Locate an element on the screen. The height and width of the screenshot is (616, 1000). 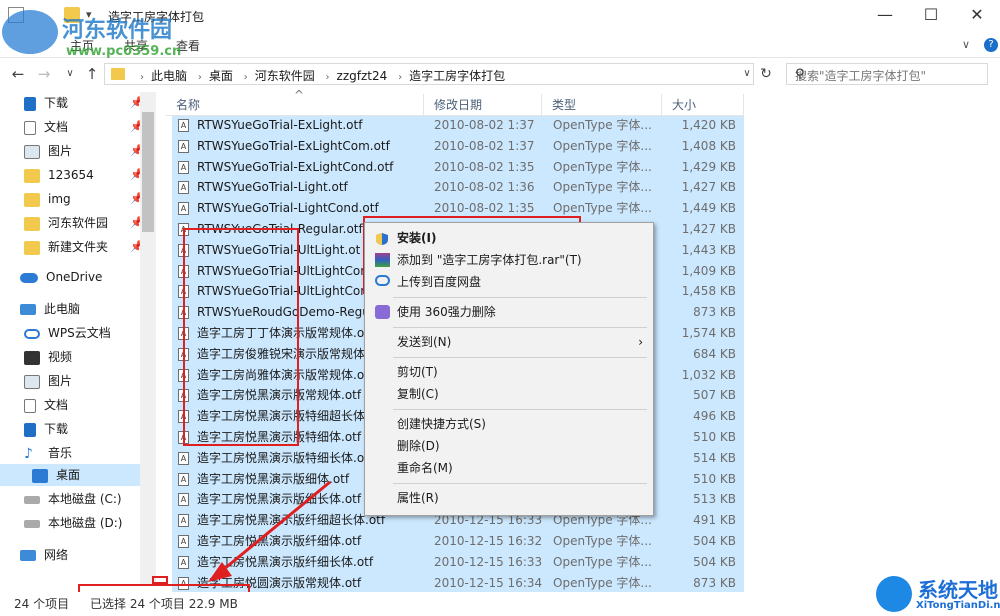
chevron-right-icon: › is located at coordinates (640, 342).